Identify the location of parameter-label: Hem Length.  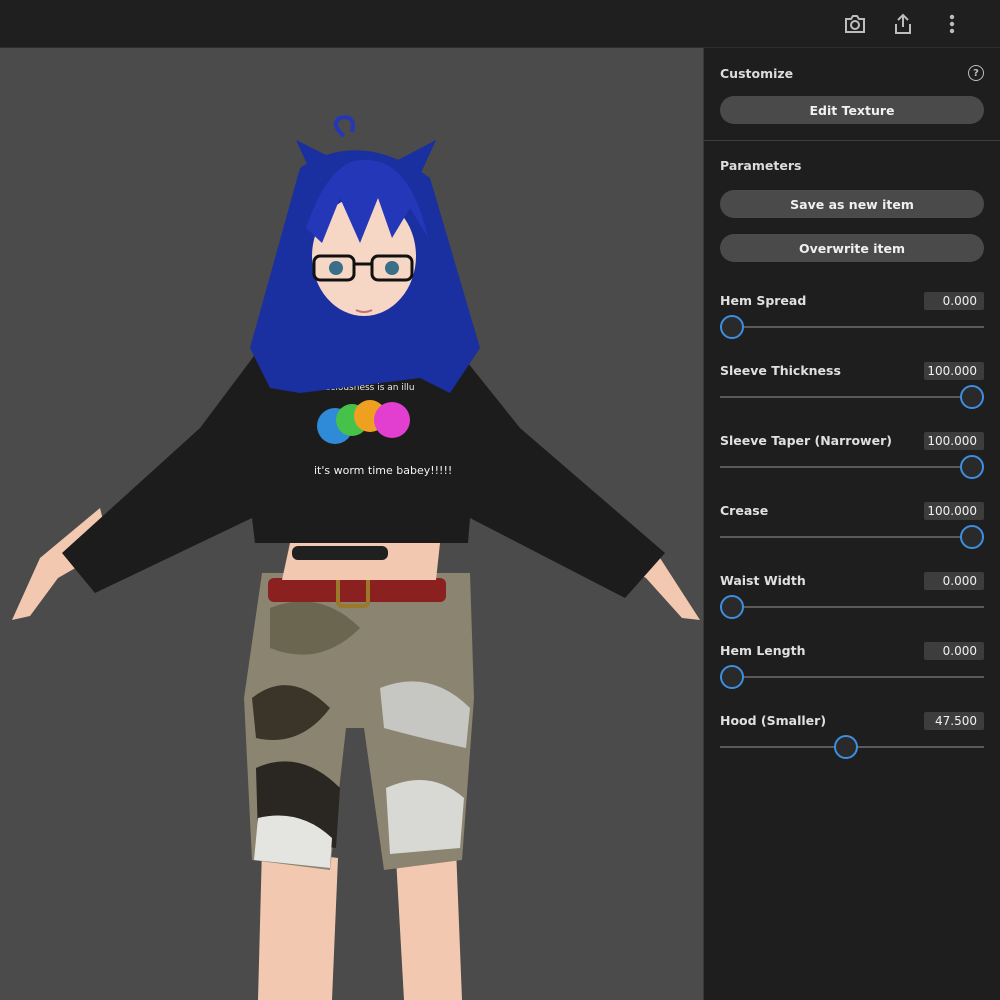
(763, 650).